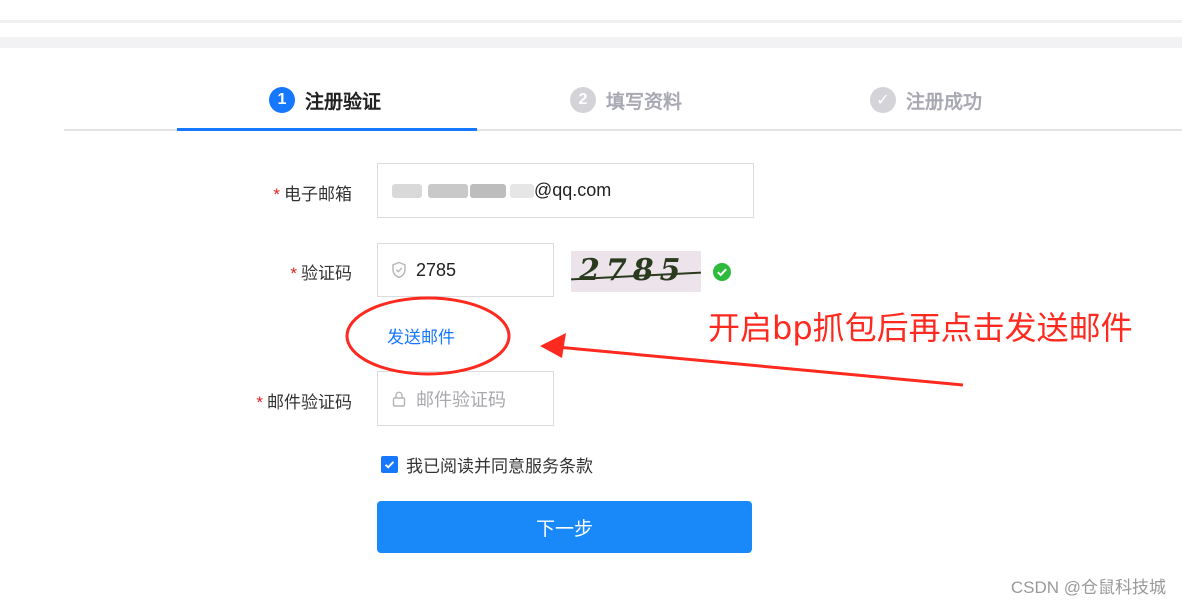  What do you see at coordinates (633, 270) in the screenshot?
I see `captcha-image-text: 2785` at bounding box center [633, 270].